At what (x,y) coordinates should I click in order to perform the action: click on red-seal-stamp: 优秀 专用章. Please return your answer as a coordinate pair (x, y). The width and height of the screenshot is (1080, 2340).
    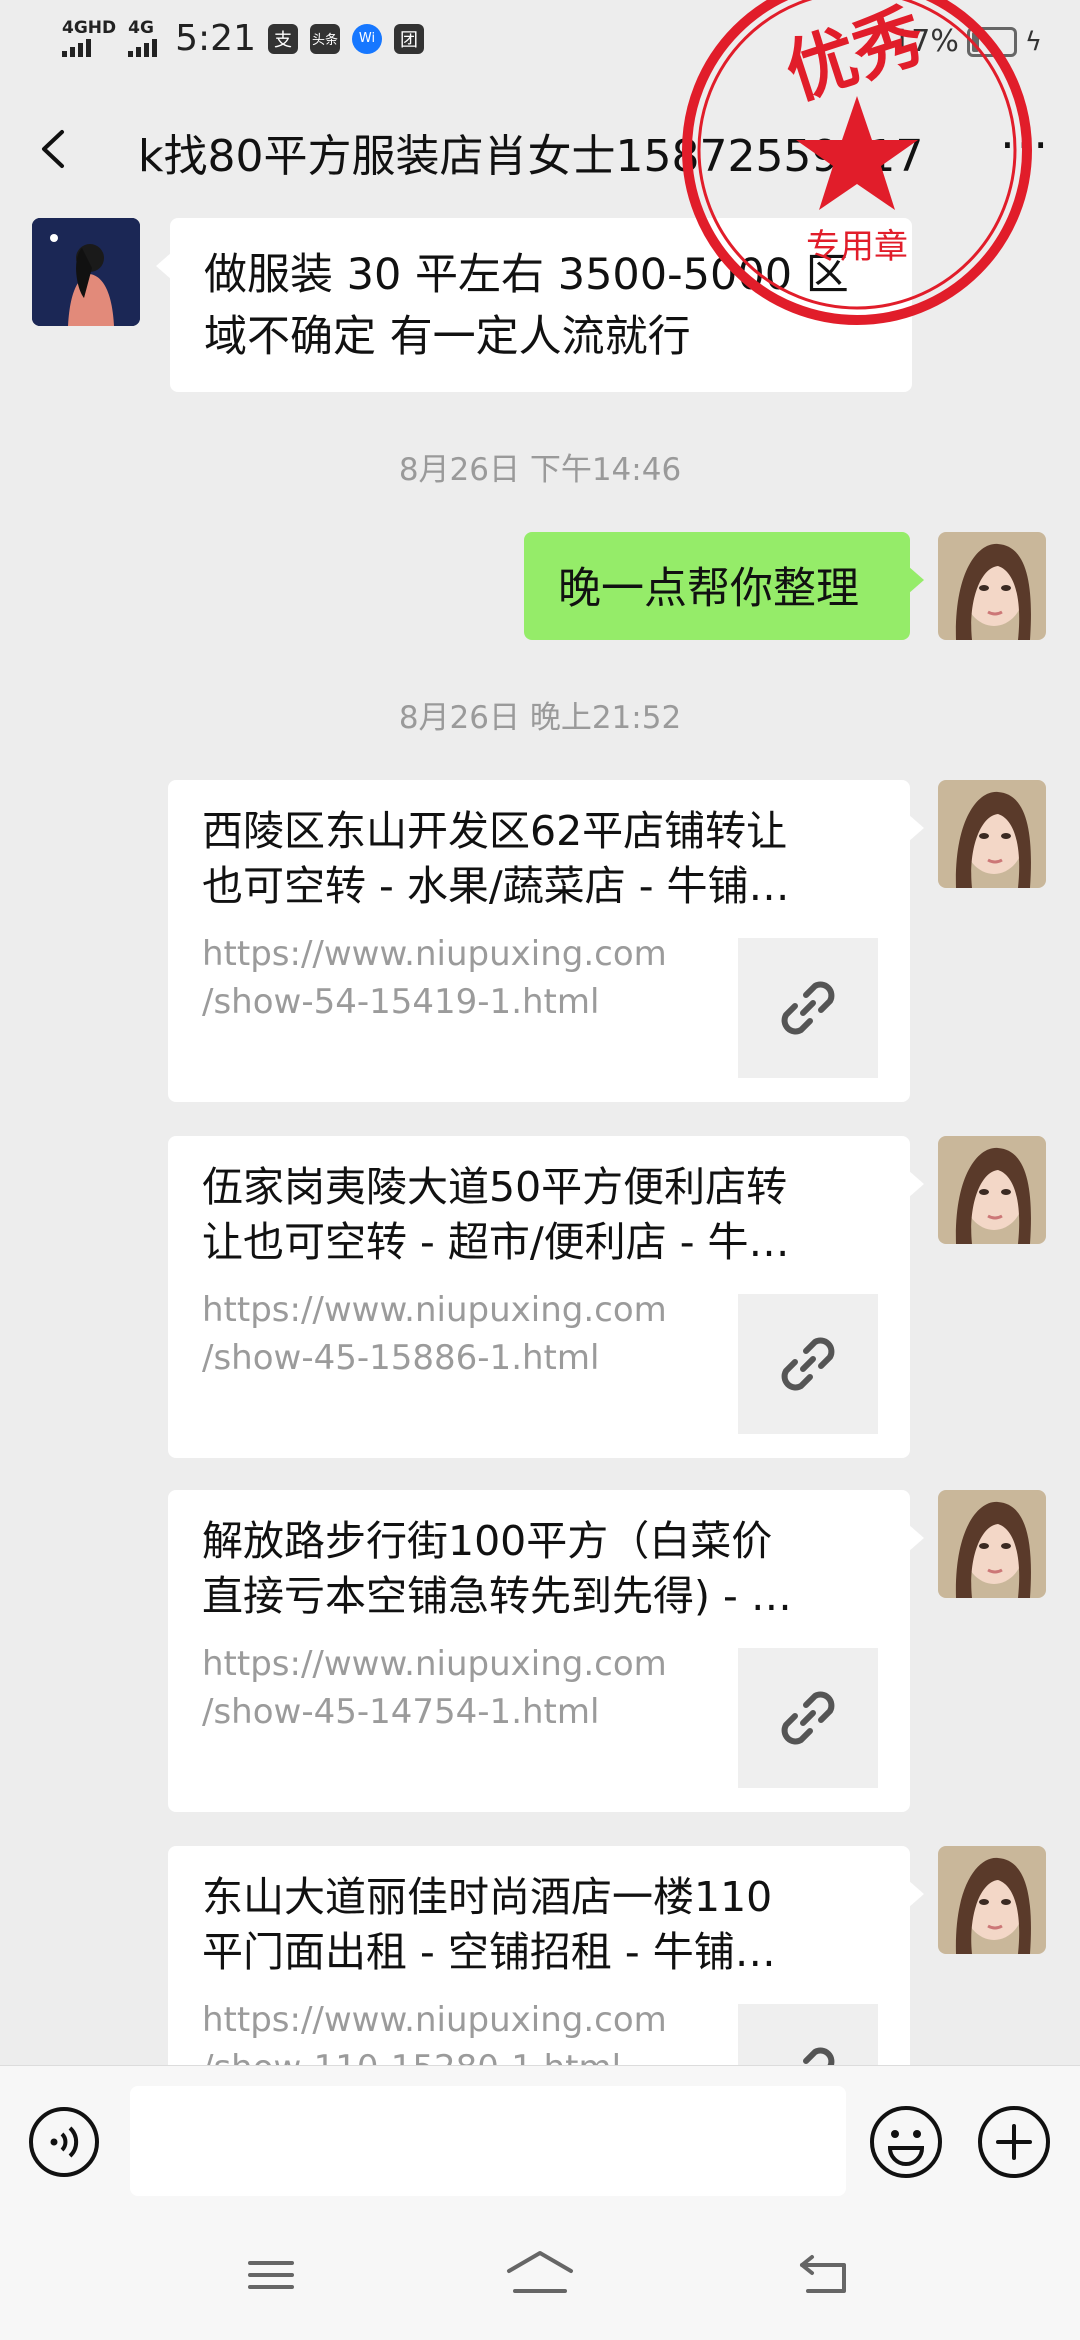
    Looking at the image, I should click on (857, 162).